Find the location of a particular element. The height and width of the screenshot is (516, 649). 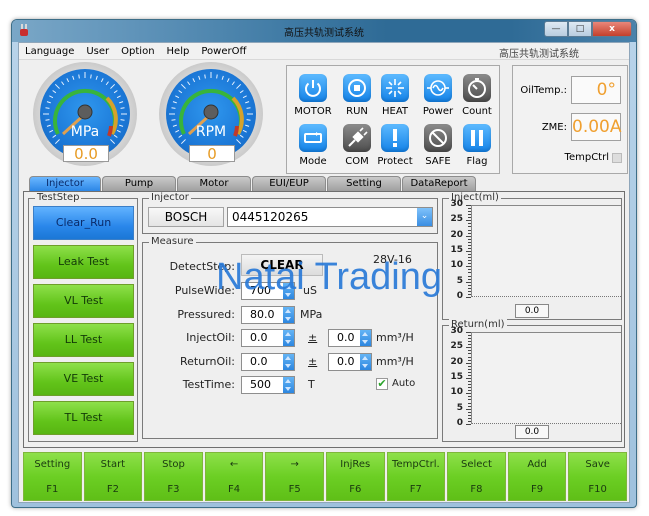

tab-eui-eup: EUI/EUP is located at coordinates (289, 183).